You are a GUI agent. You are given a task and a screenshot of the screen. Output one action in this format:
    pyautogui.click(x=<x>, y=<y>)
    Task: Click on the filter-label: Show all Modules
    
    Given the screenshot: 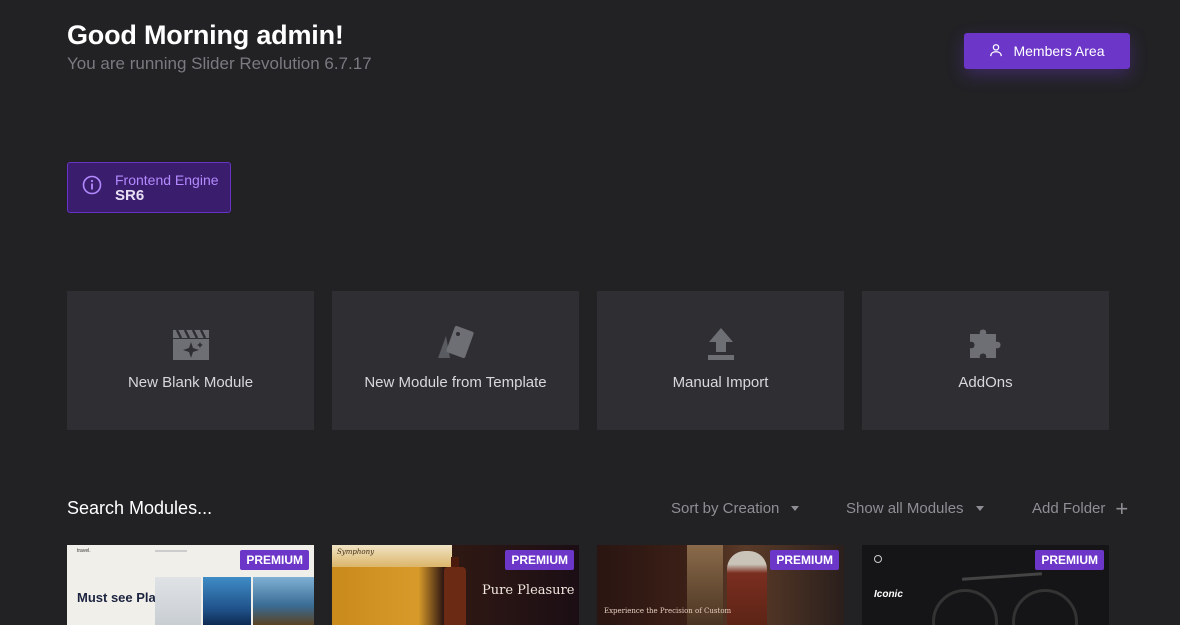 What is the action you would take?
    pyautogui.click(x=905, y=508)
    